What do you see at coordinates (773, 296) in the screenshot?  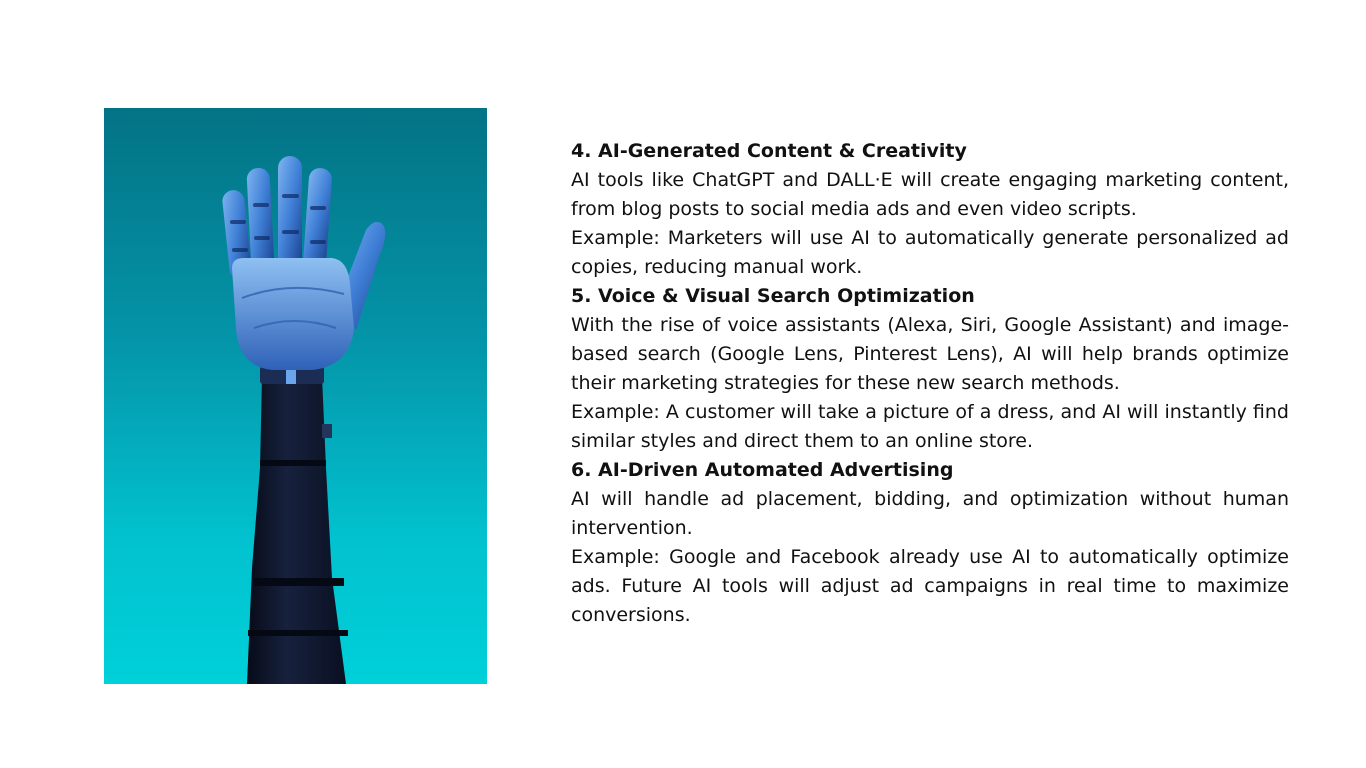 I see `section-heading: 5. Voice & Visual Search Optimization` at bounding box center [773, 296].